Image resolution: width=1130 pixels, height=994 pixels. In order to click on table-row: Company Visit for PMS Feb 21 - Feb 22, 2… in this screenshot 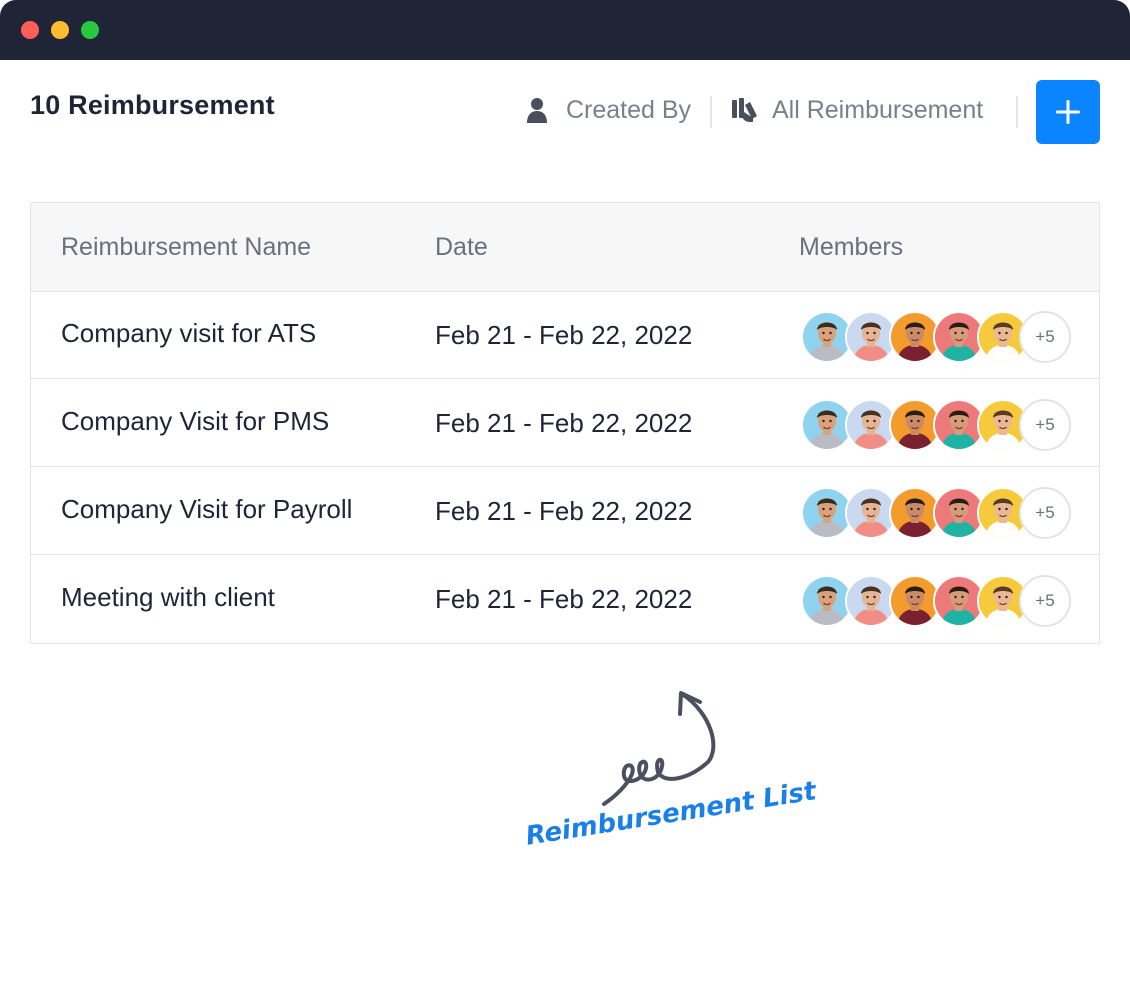, I will do `click(565, 423)`.